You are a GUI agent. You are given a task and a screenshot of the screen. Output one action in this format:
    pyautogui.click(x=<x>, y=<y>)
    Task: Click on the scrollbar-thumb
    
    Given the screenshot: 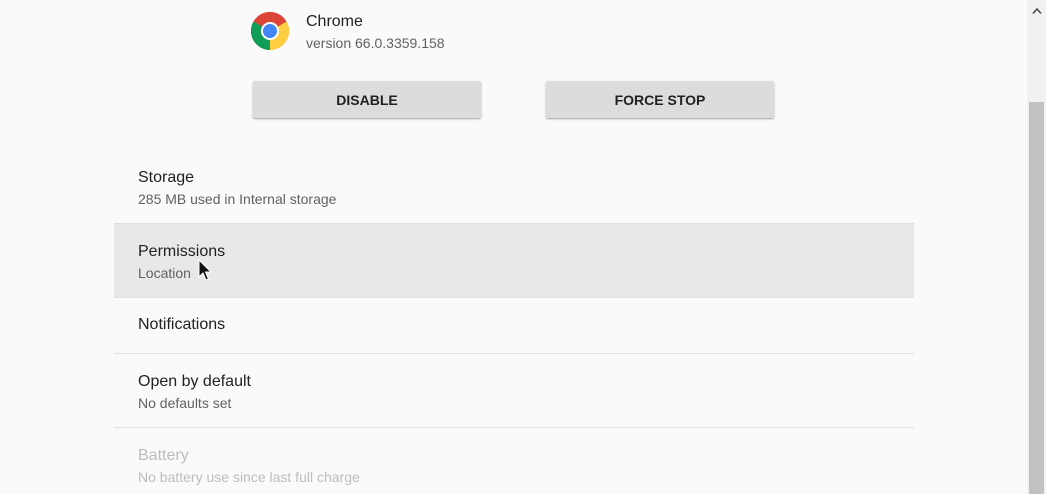 What is the action you would take?
    pyautogui.click(x=1036, y=298)
    